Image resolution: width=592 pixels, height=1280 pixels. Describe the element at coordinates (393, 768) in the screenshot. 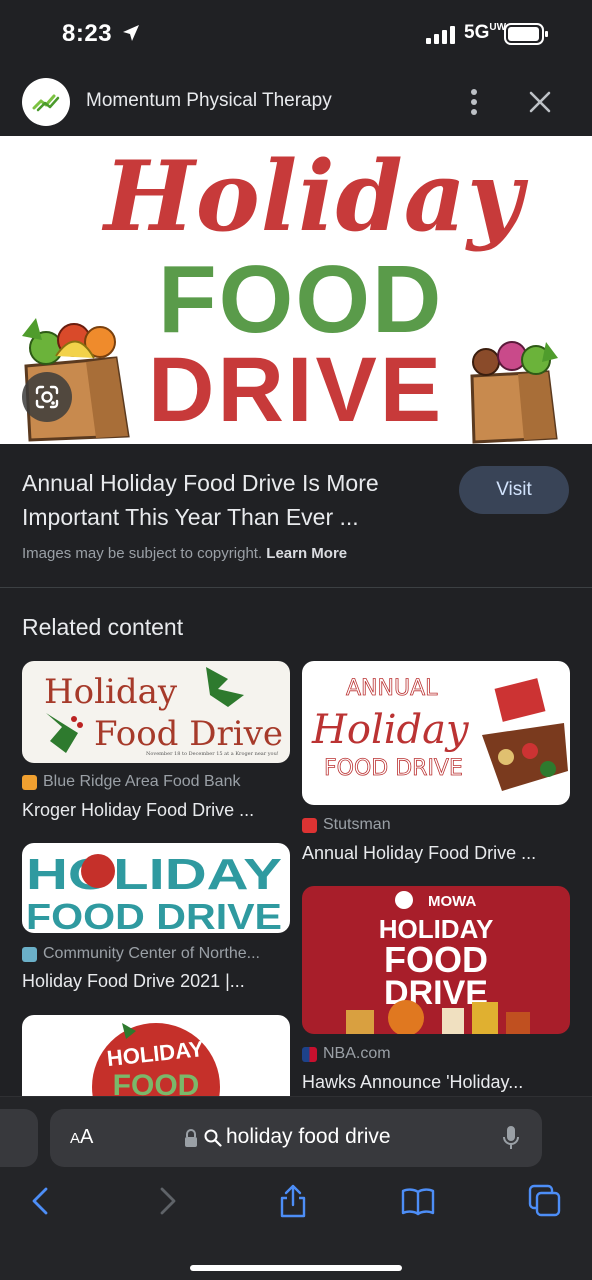

I see `card2-text-food-drive: FOOD DRIVE` at that location.